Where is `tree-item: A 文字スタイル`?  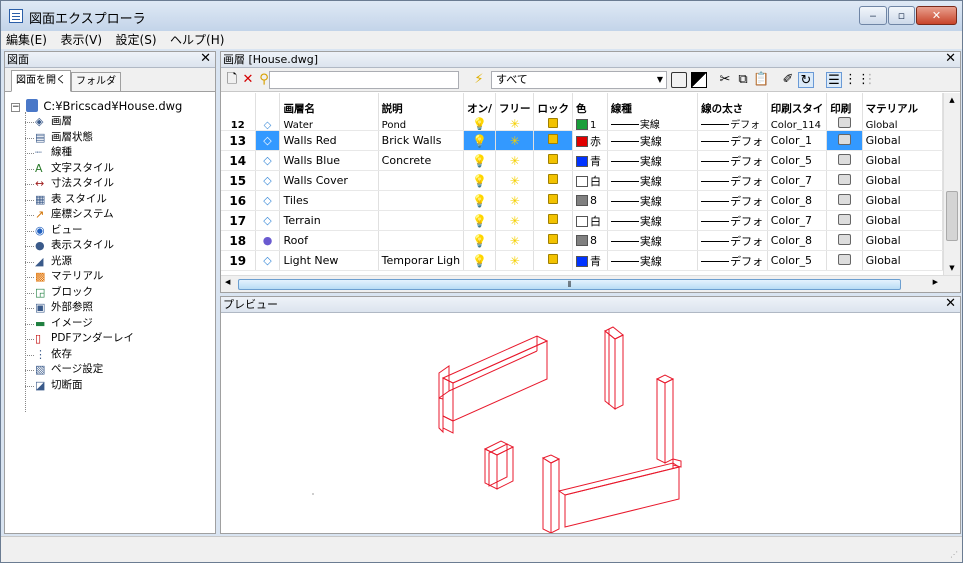 tree-item: A 文字スタイル is located at coordinates (110, 169).